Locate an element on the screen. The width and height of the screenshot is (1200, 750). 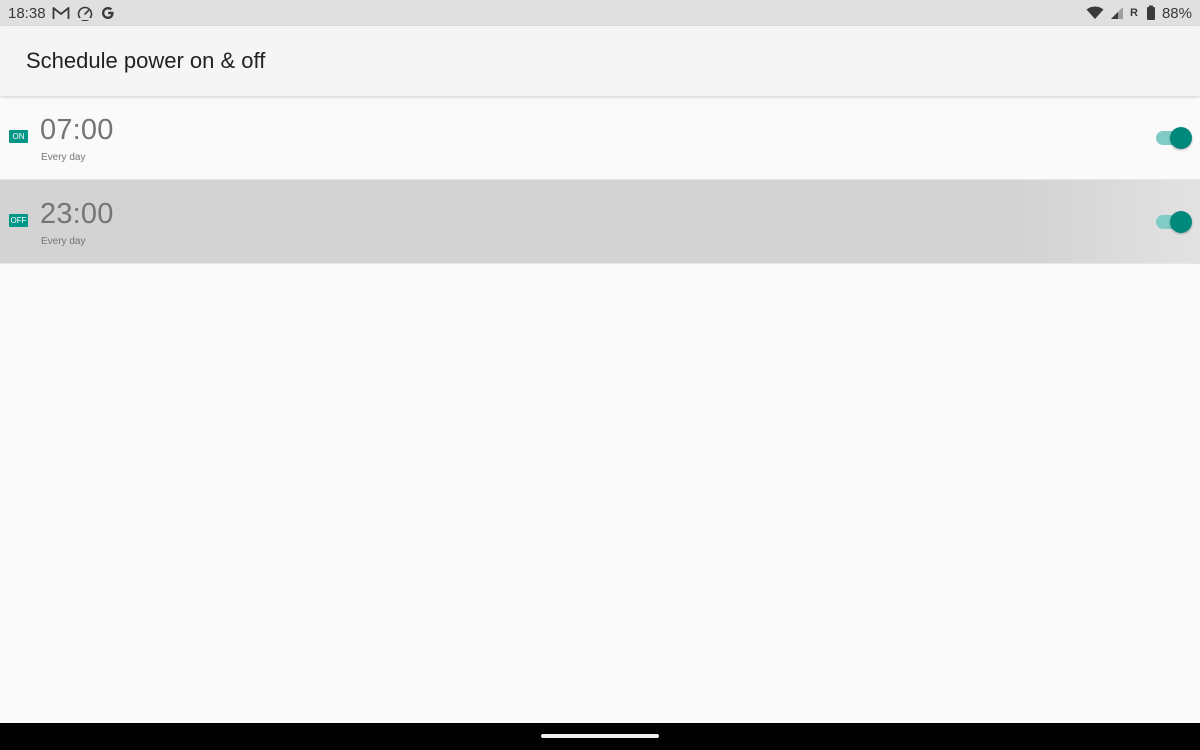
schedule-time: 23:00 is located at coordinates (77, 214).